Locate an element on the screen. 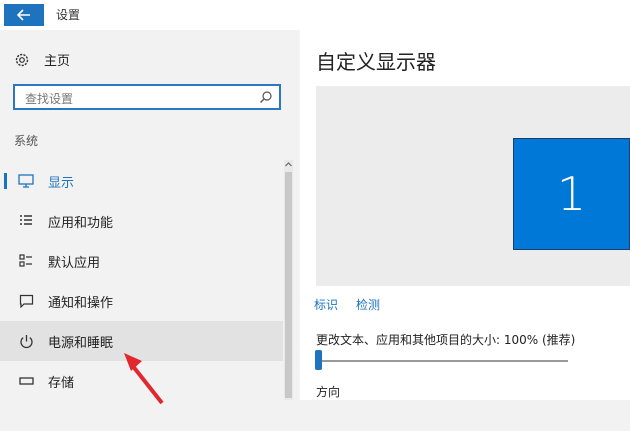  notification-icon is located at coordinates (26, 301).